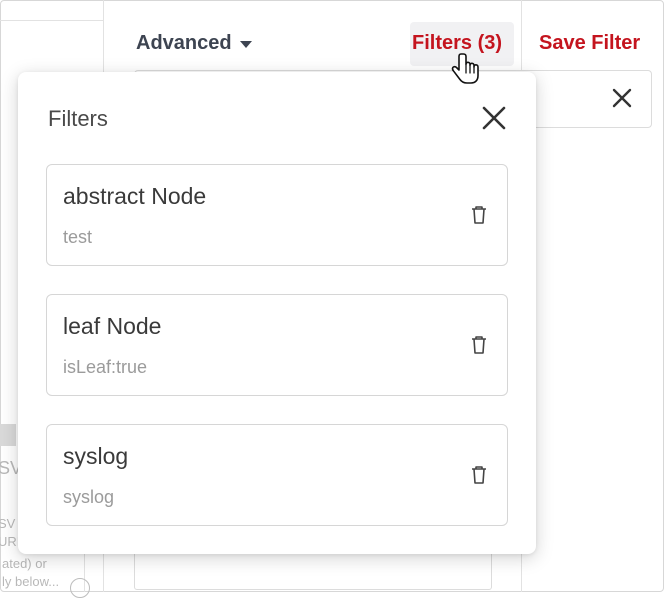 The height and width of the screenshot is (598, 664). Describe the element at coordinates (78, 118) in the screenshot. I see `popover-title: Filters` at that location.